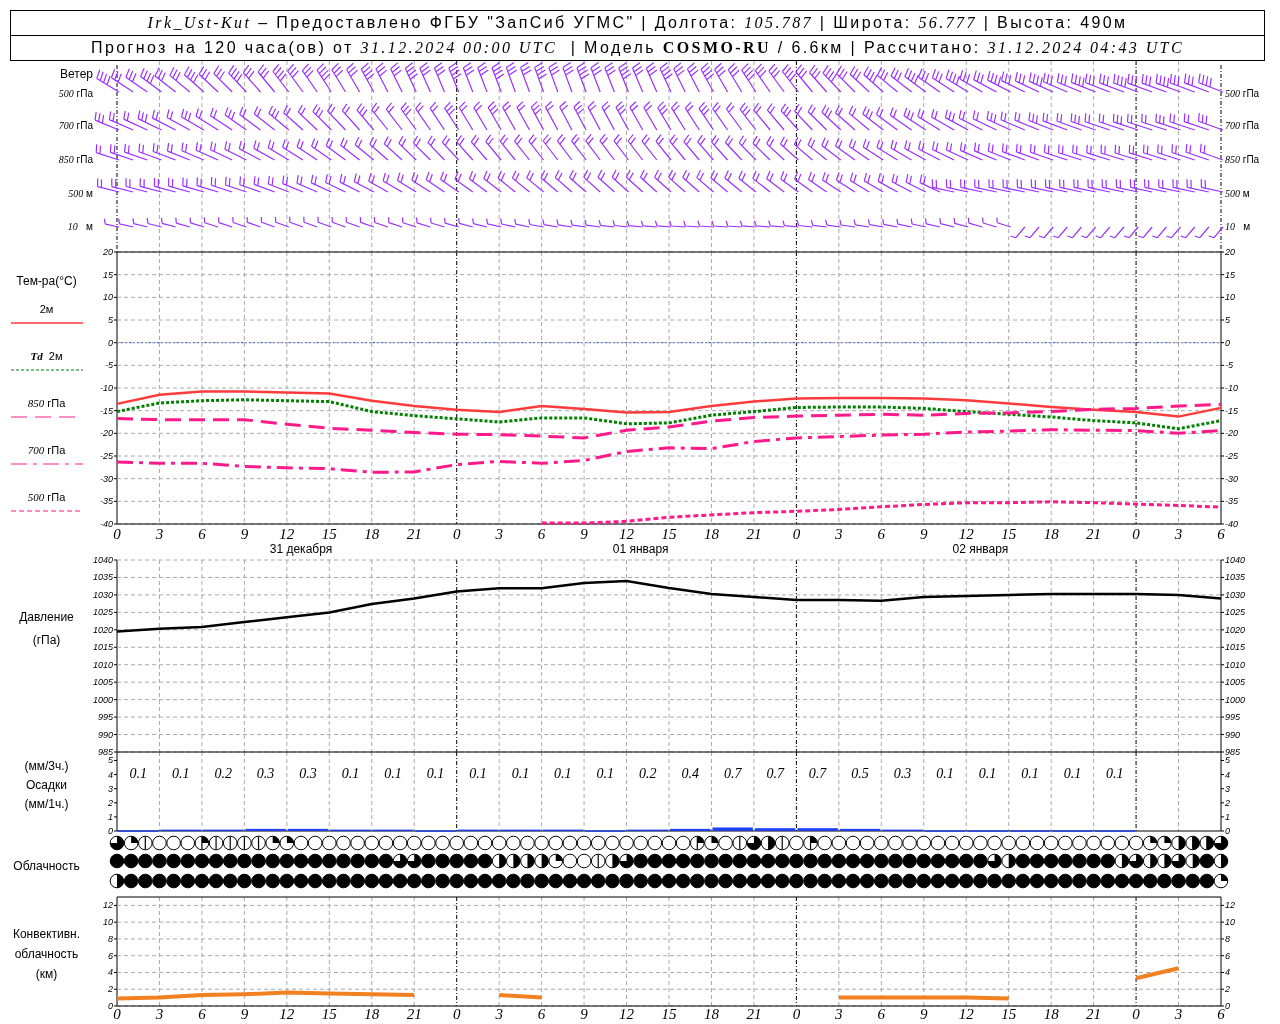 This screenshot has height=1024, width=1280. What do you see at coordinates (75, 94) in the screenshot?
I see `level-label: 500 гПа` at bounding box center [75, 94].